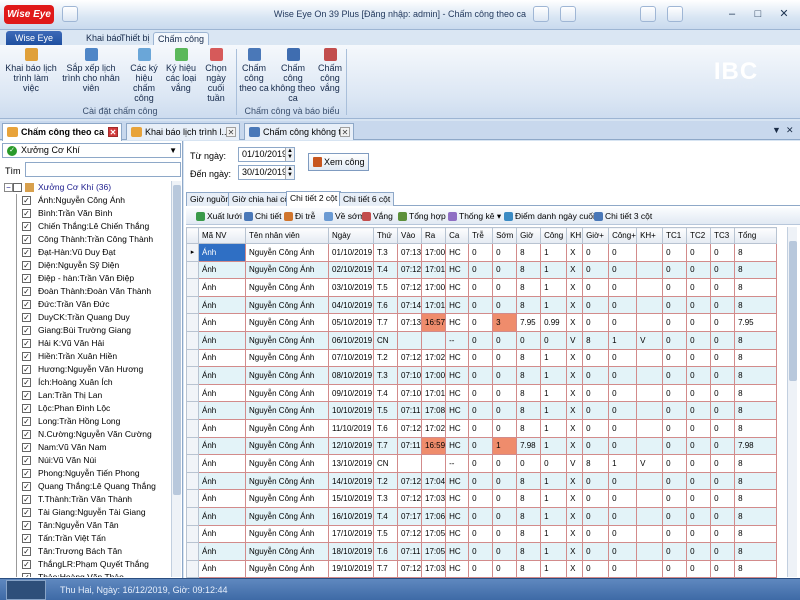 This screenshot has height=600, width=800. I want to click on tab-cham-cong: Chấm công, so click(181, 38).